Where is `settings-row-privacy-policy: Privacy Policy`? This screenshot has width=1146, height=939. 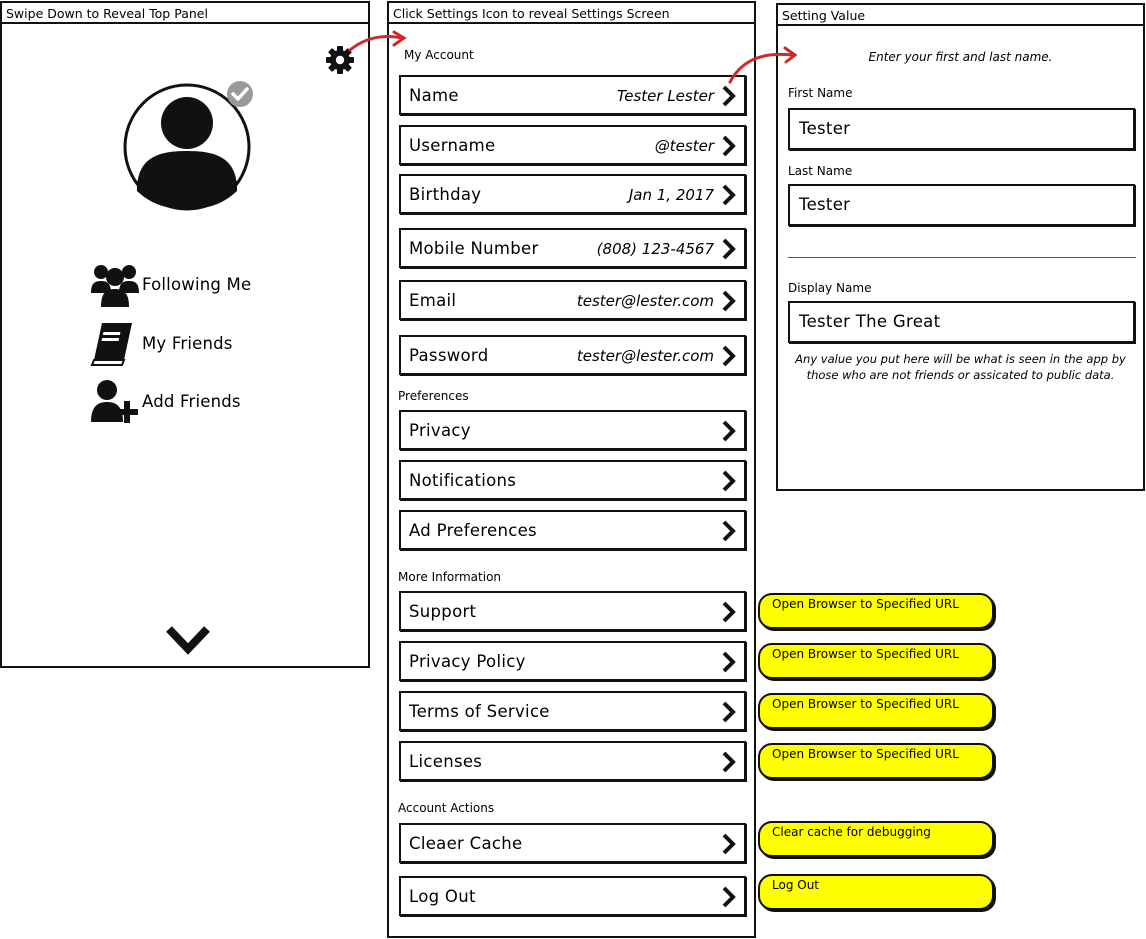 settings-row-privacy-policy: Privacy Policy is located at coordinates (572, 661).